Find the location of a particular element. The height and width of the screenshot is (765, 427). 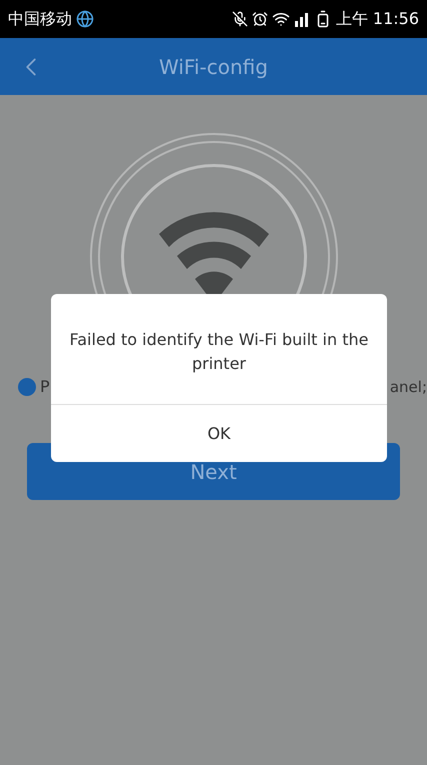

instruction-text: P is located at coordinates (45, 387).